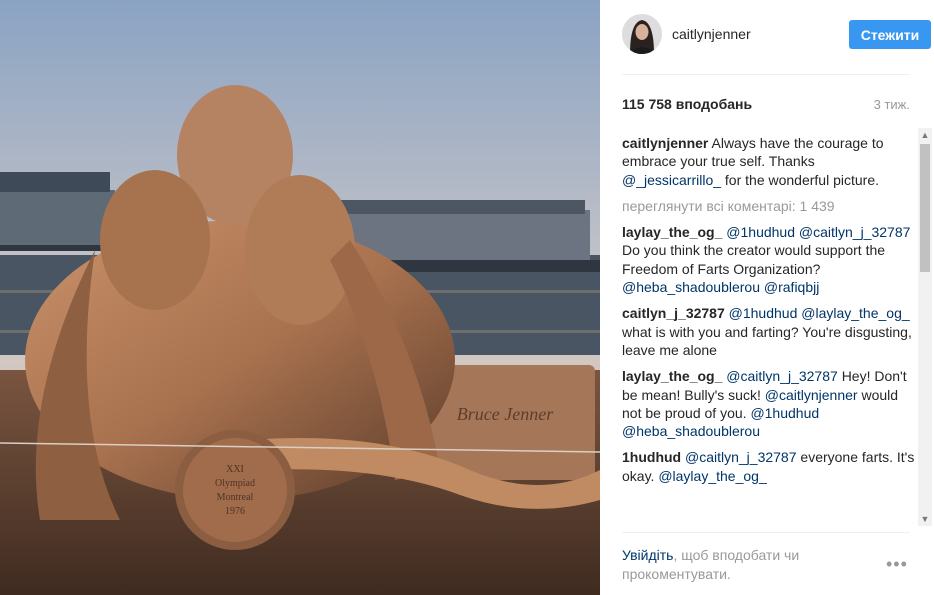  What do you see at coordinates (711, 34) in the screenshot?
I see `username-link: caitlynjenner` at bounding box center [711, 34].